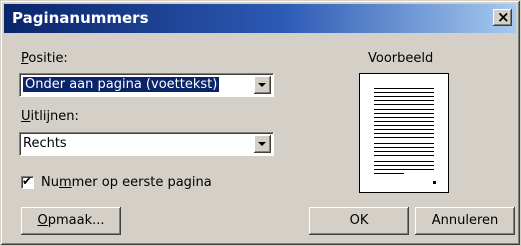 This screenshot has height=246, width=521. What do you see at coordinates (121, 84) in the screenshot?
I see `position-value: Onder aan pagina (voettekst)` at bounding box center [121, 84].